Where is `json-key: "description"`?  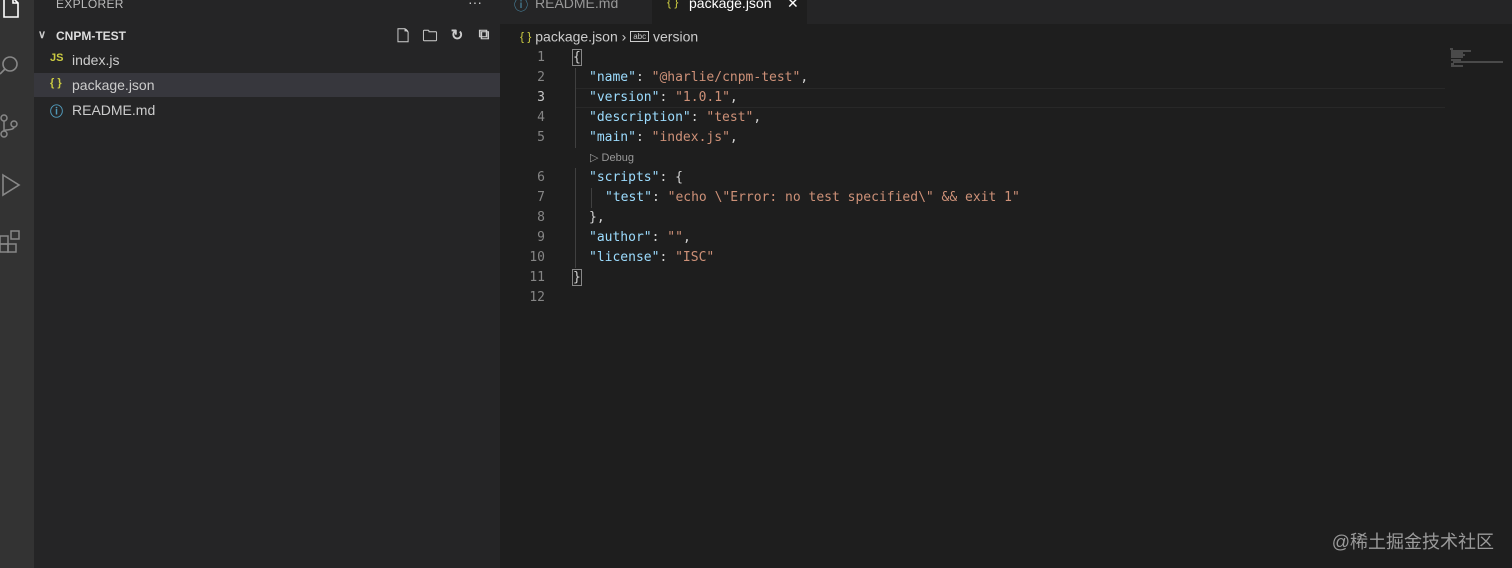 json-key: "description" is located at coordinates (640, 117).